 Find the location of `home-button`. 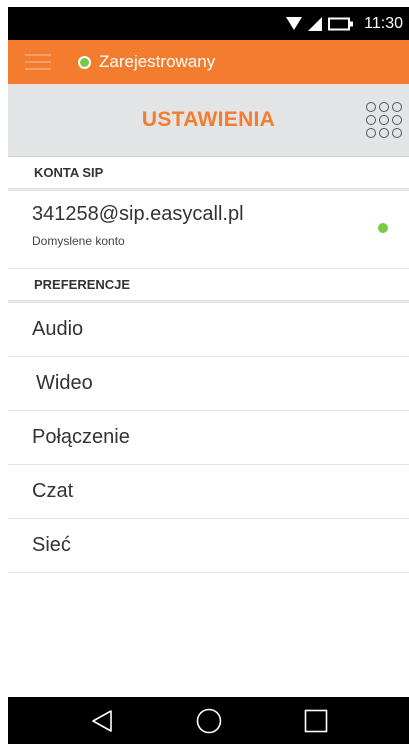

home-button is located at coordinates (209, 721).